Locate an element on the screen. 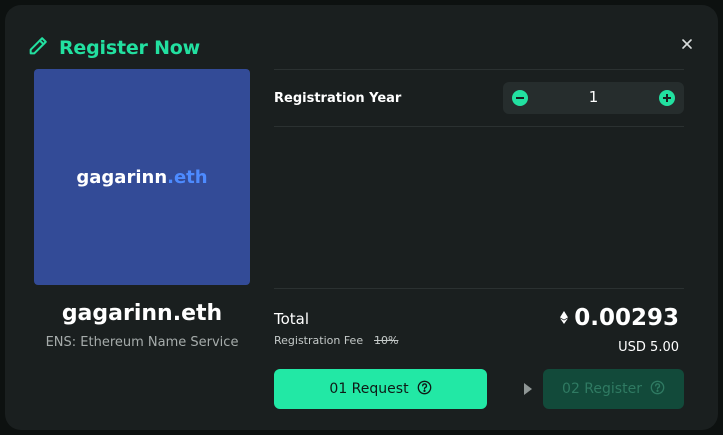  domain-name: gagarinn.eth is located at coordinates (142, 313).